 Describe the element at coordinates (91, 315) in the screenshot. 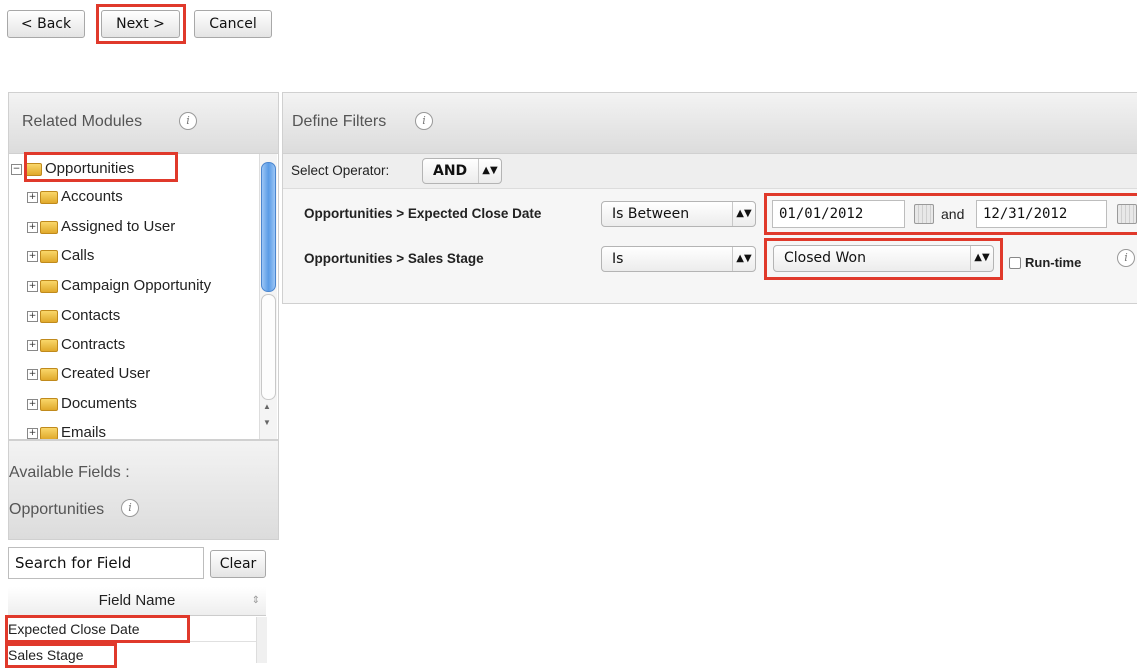

I see `tree-item-label: Contacts` at that location.